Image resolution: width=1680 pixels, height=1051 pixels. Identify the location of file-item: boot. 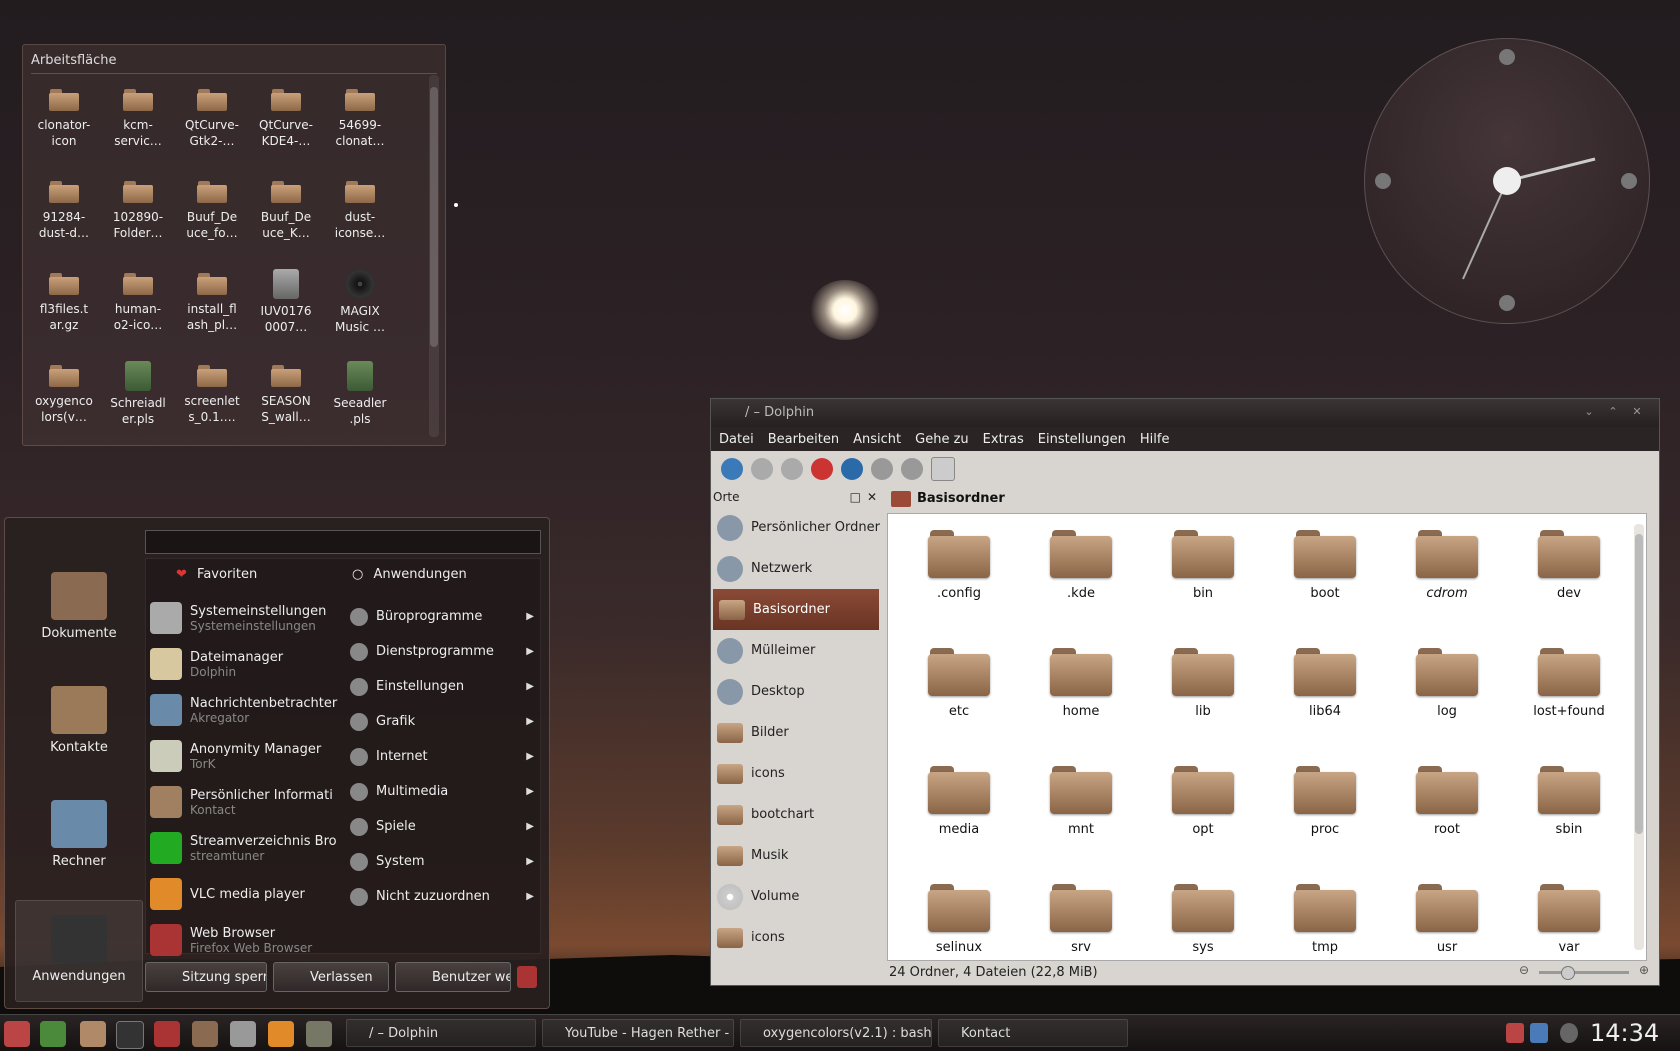
(1325, 579).